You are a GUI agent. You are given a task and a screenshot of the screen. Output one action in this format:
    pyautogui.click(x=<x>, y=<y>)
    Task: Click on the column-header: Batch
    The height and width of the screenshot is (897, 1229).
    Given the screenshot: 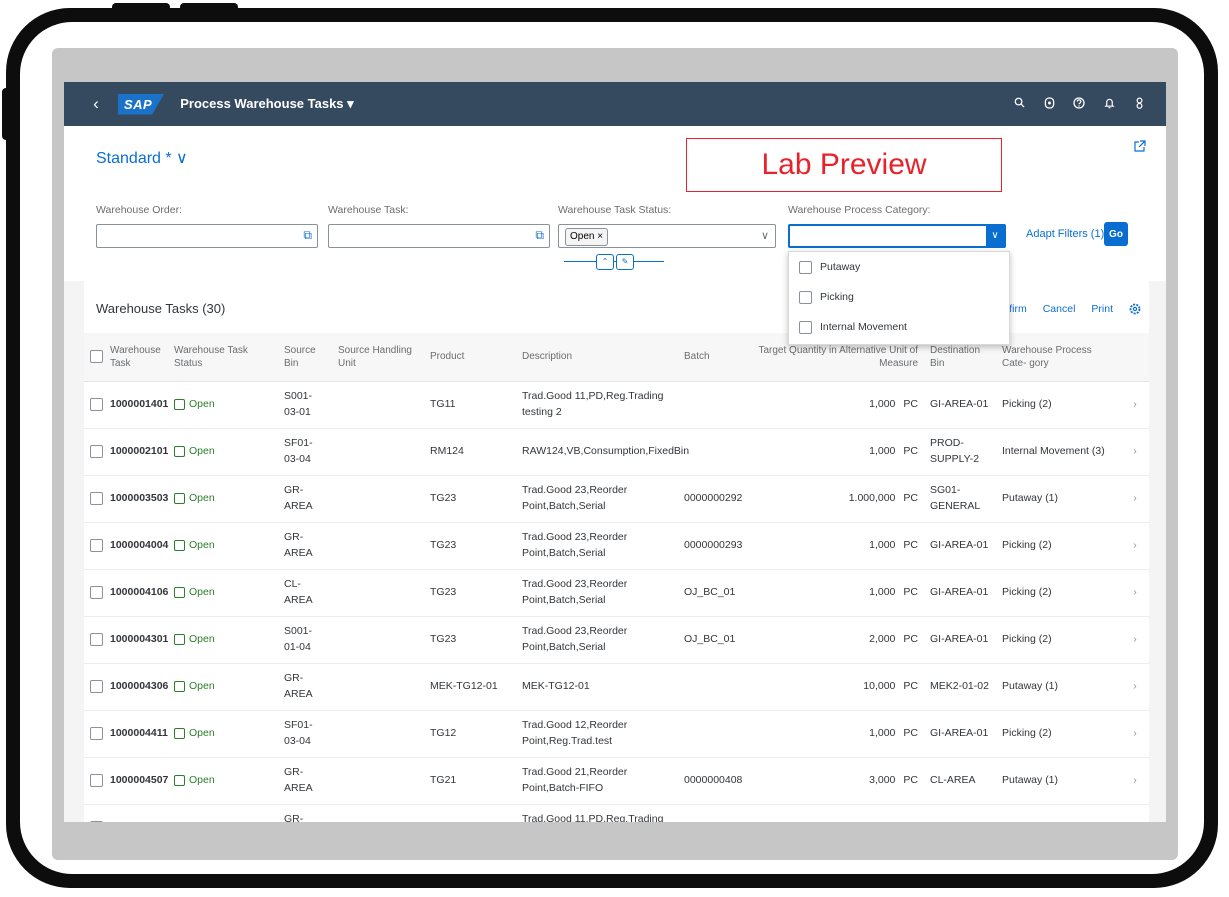 What is the action you would take?
    pyautogui.click(x=711, y=357)
    